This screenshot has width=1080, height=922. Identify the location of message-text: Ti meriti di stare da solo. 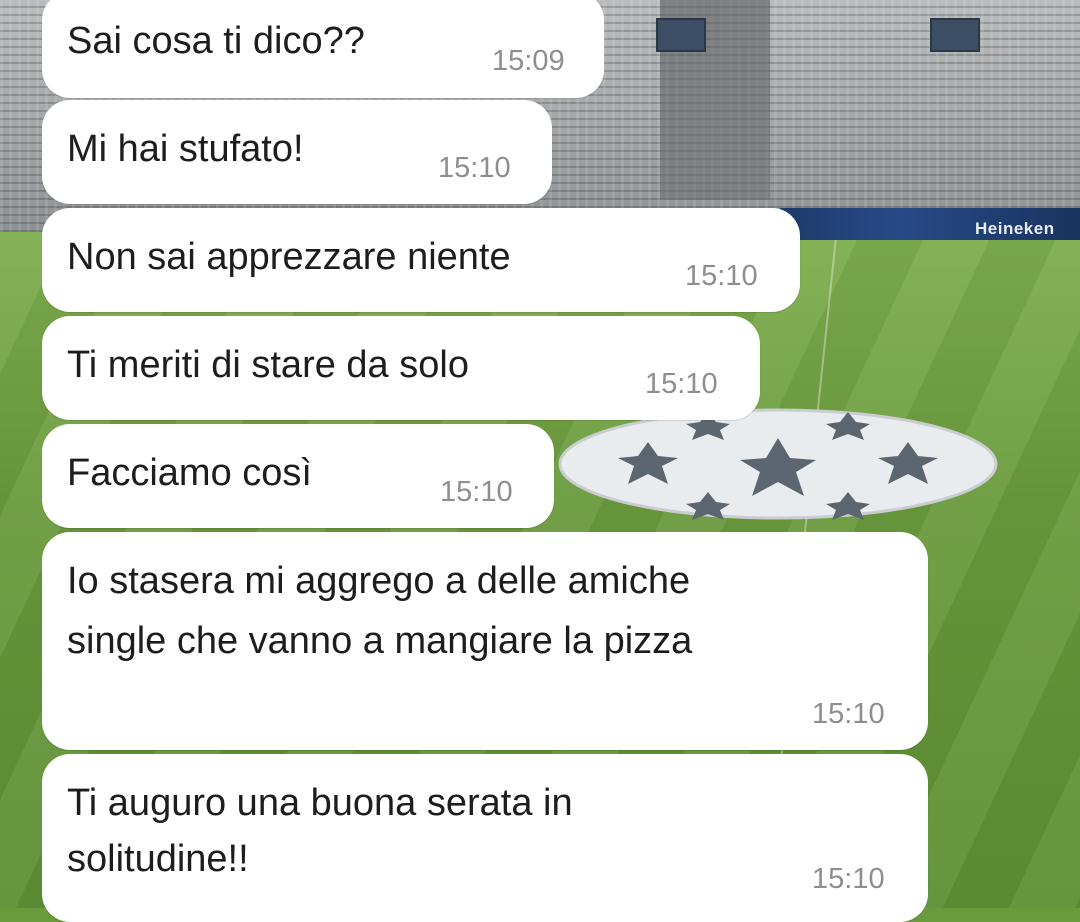
(268, 365).